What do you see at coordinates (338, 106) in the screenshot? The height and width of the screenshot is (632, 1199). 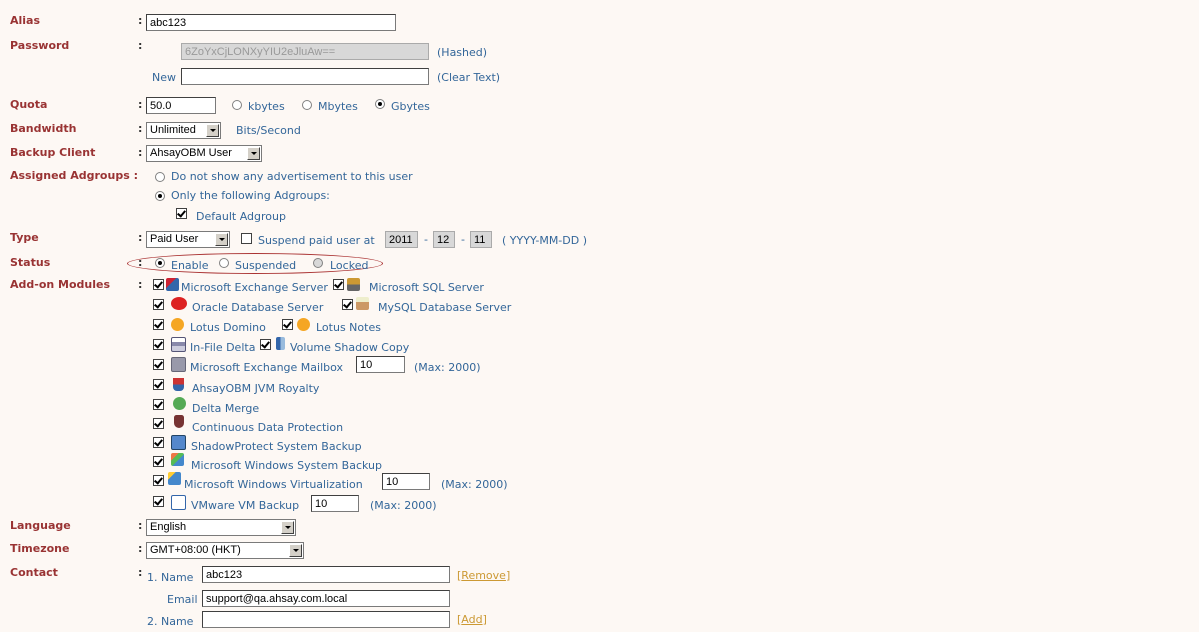 I see `quota-unit-mbytes-label: Mbytes` at bounding box center [338, 106].